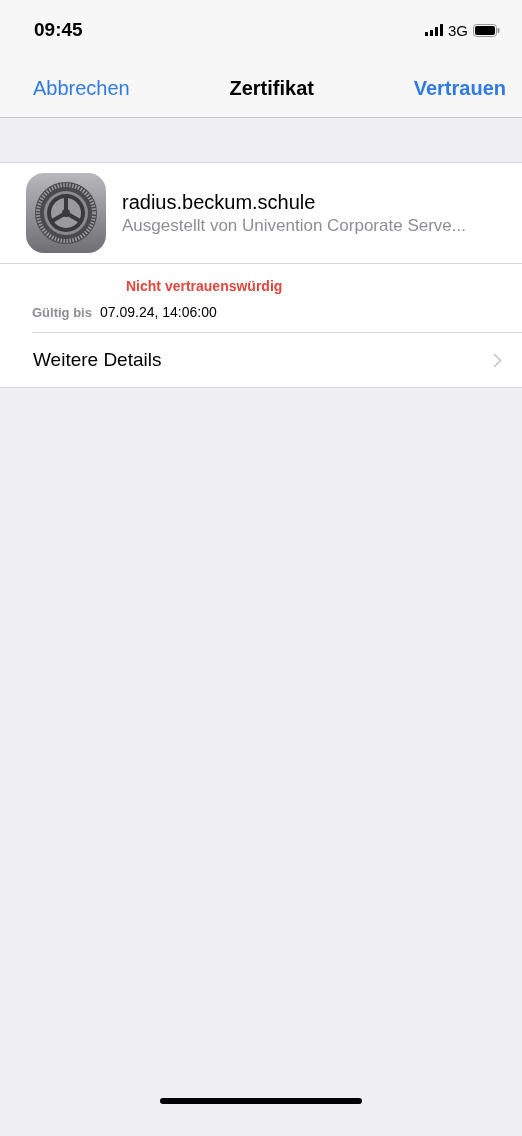 The image size is (522, 1136). What do you see at coordinates (271, 88) in the screenshot?
I see `nav-title: Zertifikat` at bounding box center [271, 88].